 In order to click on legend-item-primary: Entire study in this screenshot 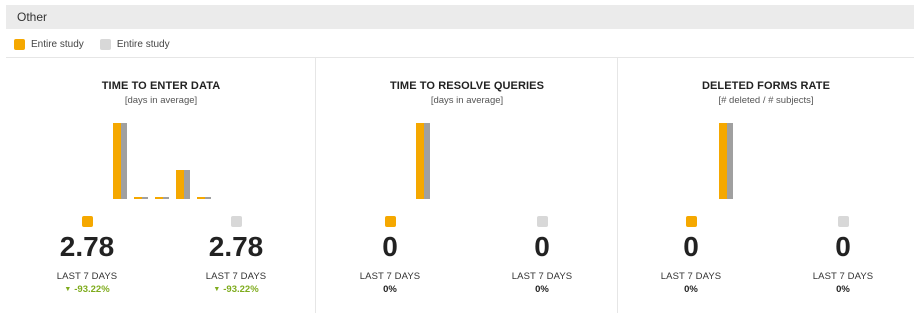, I will do `click(49, 44)`.